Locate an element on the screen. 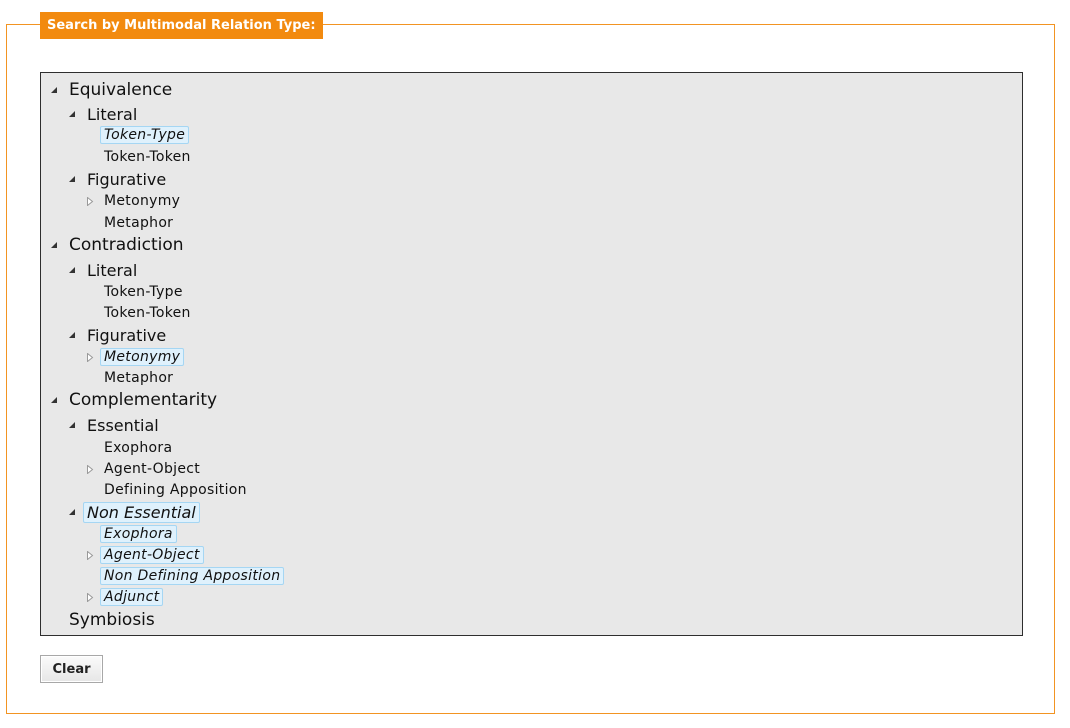 This screenshot has width=1070, height=728. tree-node-label: Adjunct is located at coordinates (132, 597).